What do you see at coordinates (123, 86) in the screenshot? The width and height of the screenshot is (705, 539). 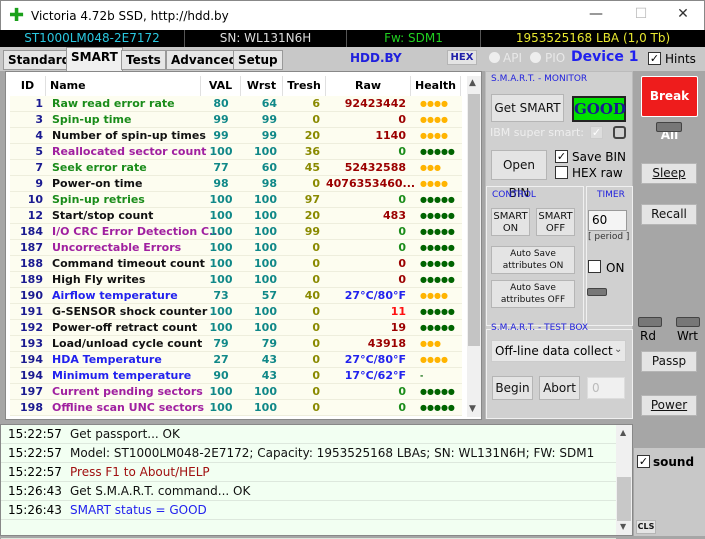 I see `col-name: Name` at bounding box center [123, 86].